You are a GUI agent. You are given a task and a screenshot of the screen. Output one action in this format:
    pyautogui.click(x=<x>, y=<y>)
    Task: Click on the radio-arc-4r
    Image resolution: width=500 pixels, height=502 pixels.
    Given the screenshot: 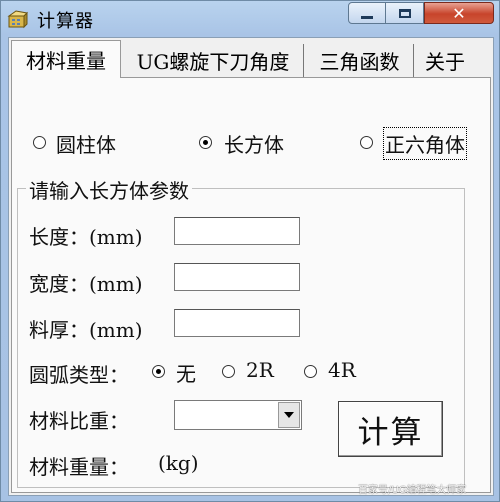 What is the action you would take?
    pyautogui.click(x=310, y=371)
    